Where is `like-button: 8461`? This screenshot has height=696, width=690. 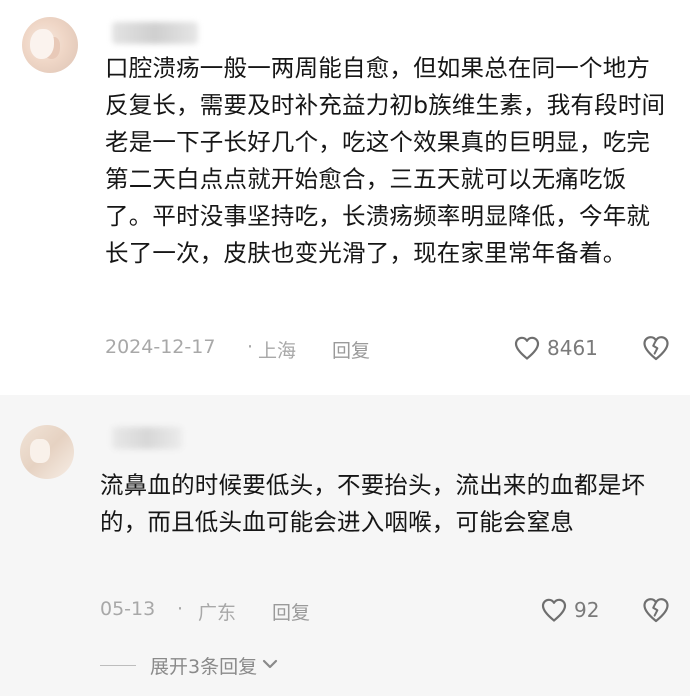
like-button: 8461 is located at coordinates (555, 348).